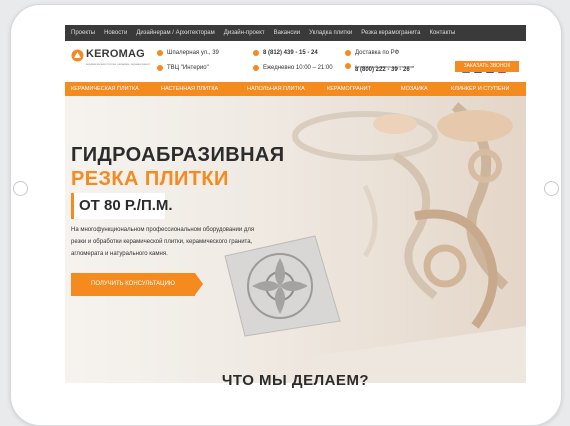 The image size is (570, 426). Describe the element at coordinates (83, 33) in the screenshot. I see `topnav-projects: Проекты` at that location.